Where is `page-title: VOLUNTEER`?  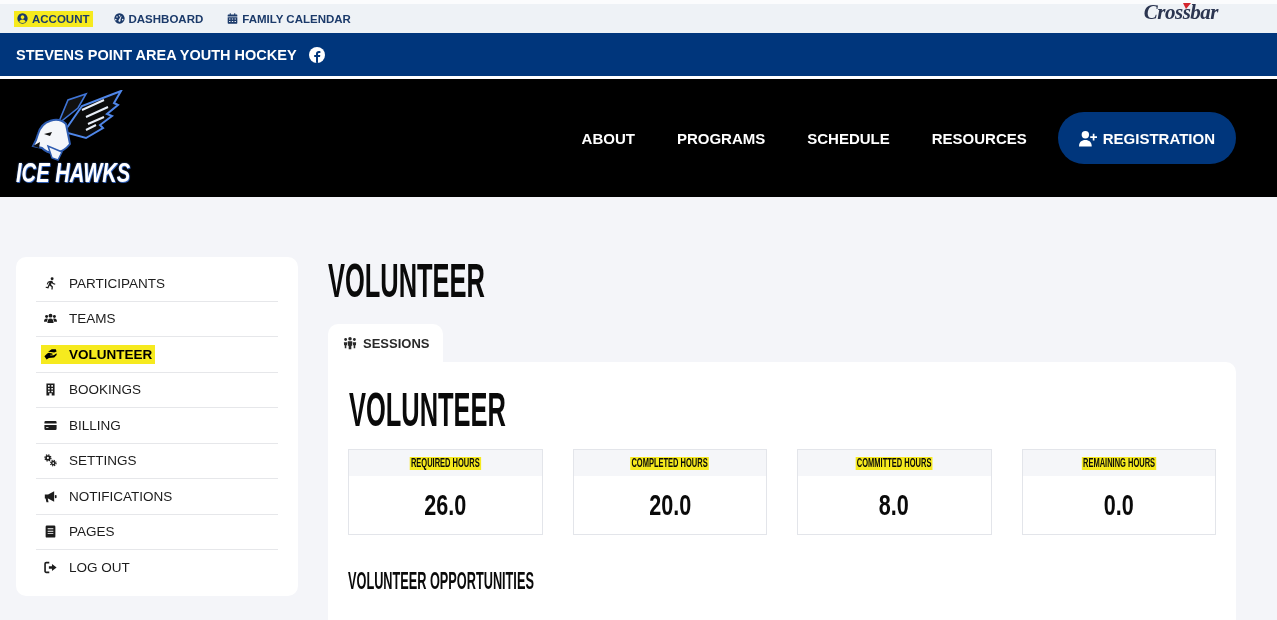 page-title: VOLUNTEER is located at coordinates (406, 281).